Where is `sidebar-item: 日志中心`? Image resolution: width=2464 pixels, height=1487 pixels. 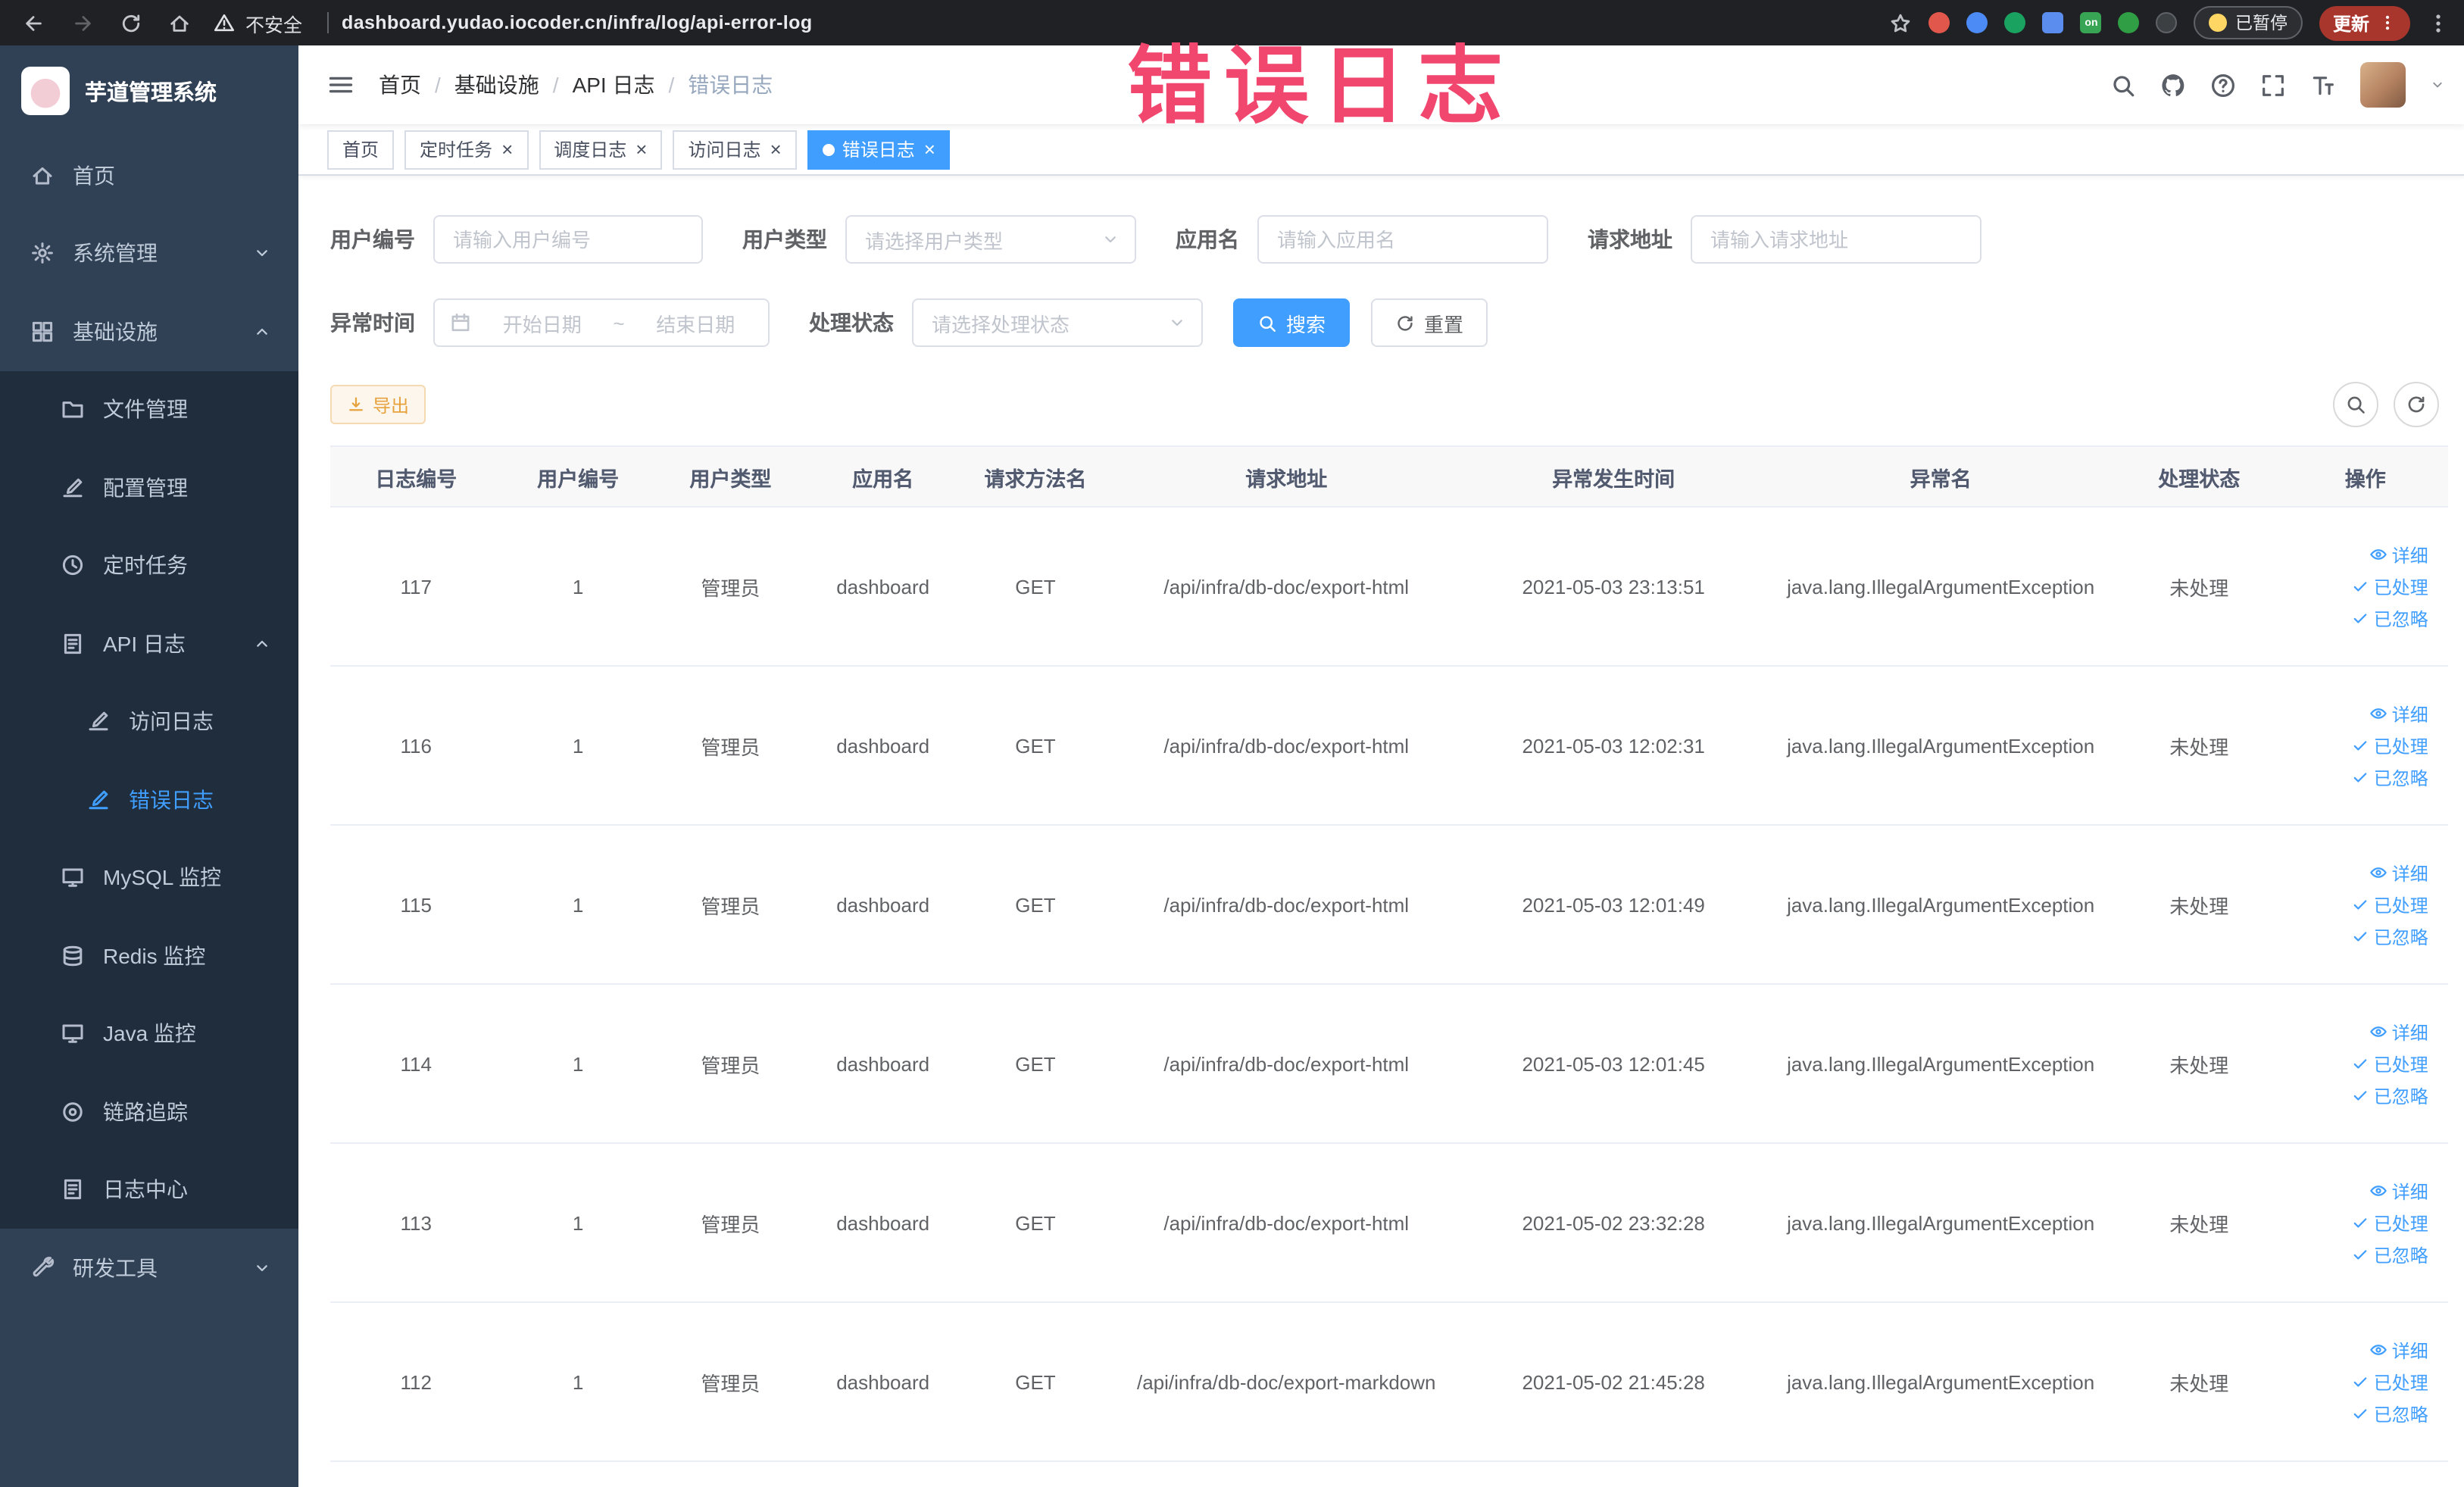 sidebar-item: 日志中心 is located at coordinates (149, 1190).